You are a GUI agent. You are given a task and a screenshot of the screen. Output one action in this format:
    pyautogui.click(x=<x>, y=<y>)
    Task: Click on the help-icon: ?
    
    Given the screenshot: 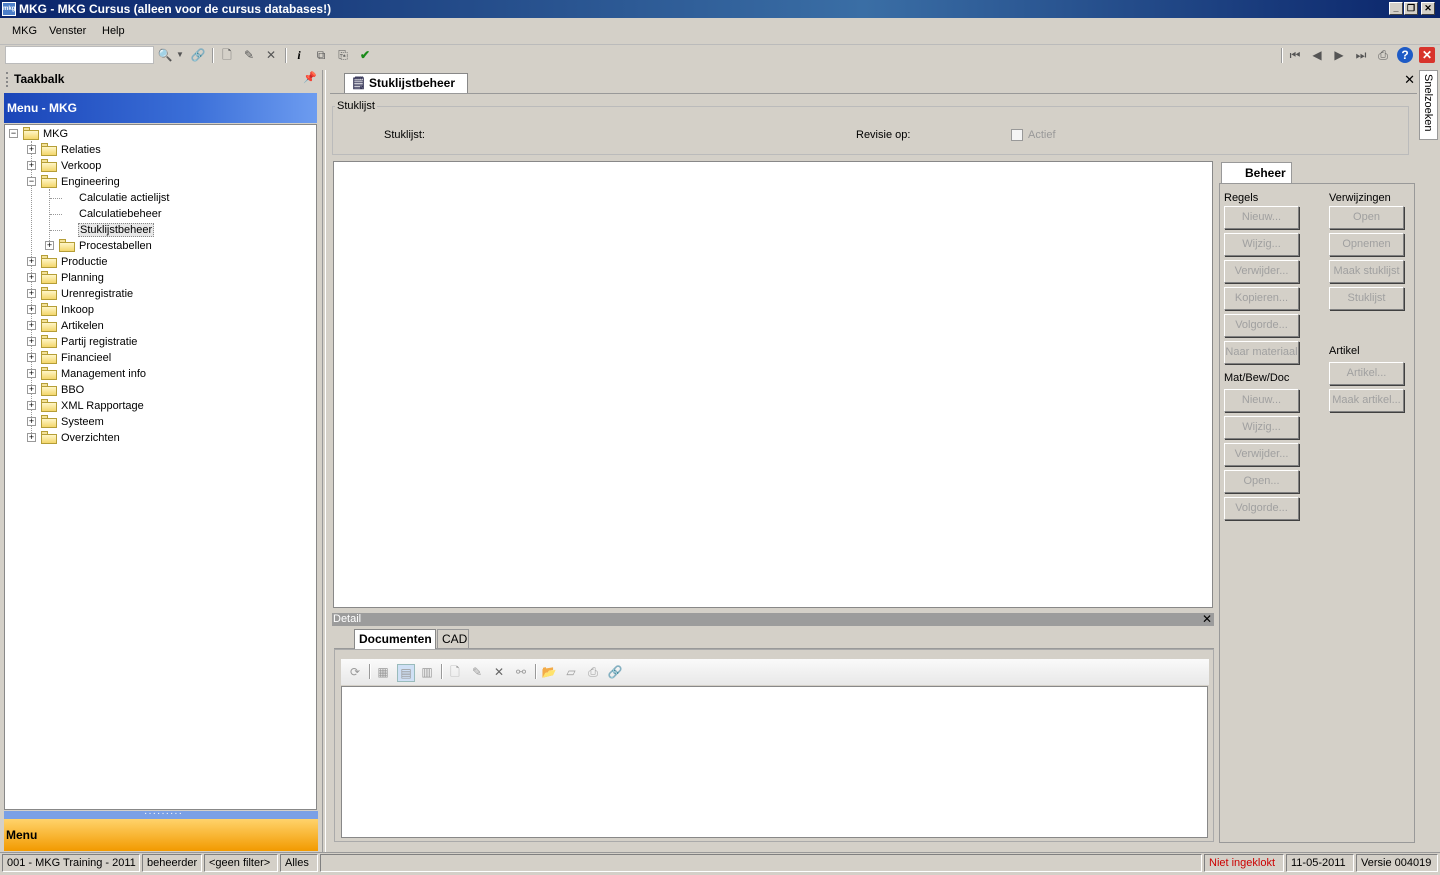 What is the action you would take?
    pyautogui.click(x=1405, y=55)
    